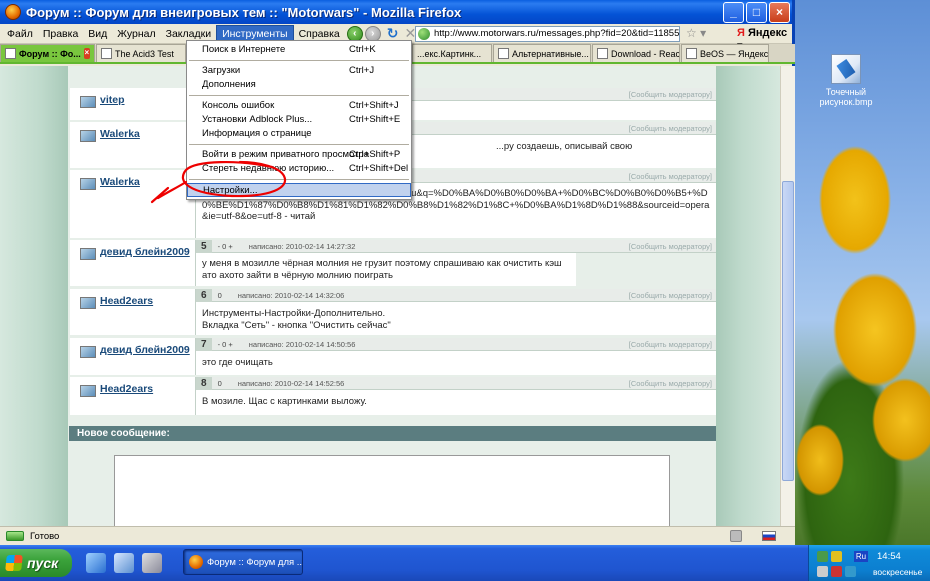  I want to click on start-button: пуск, so click(36, 563).